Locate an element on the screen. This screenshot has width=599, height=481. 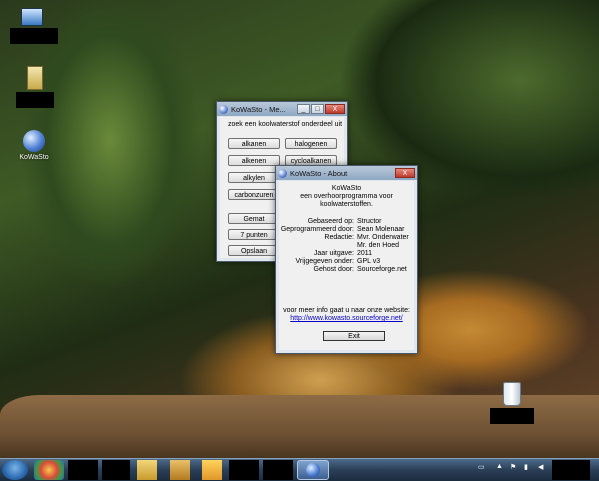
outlook-icon is located at coordinates (212, 470).